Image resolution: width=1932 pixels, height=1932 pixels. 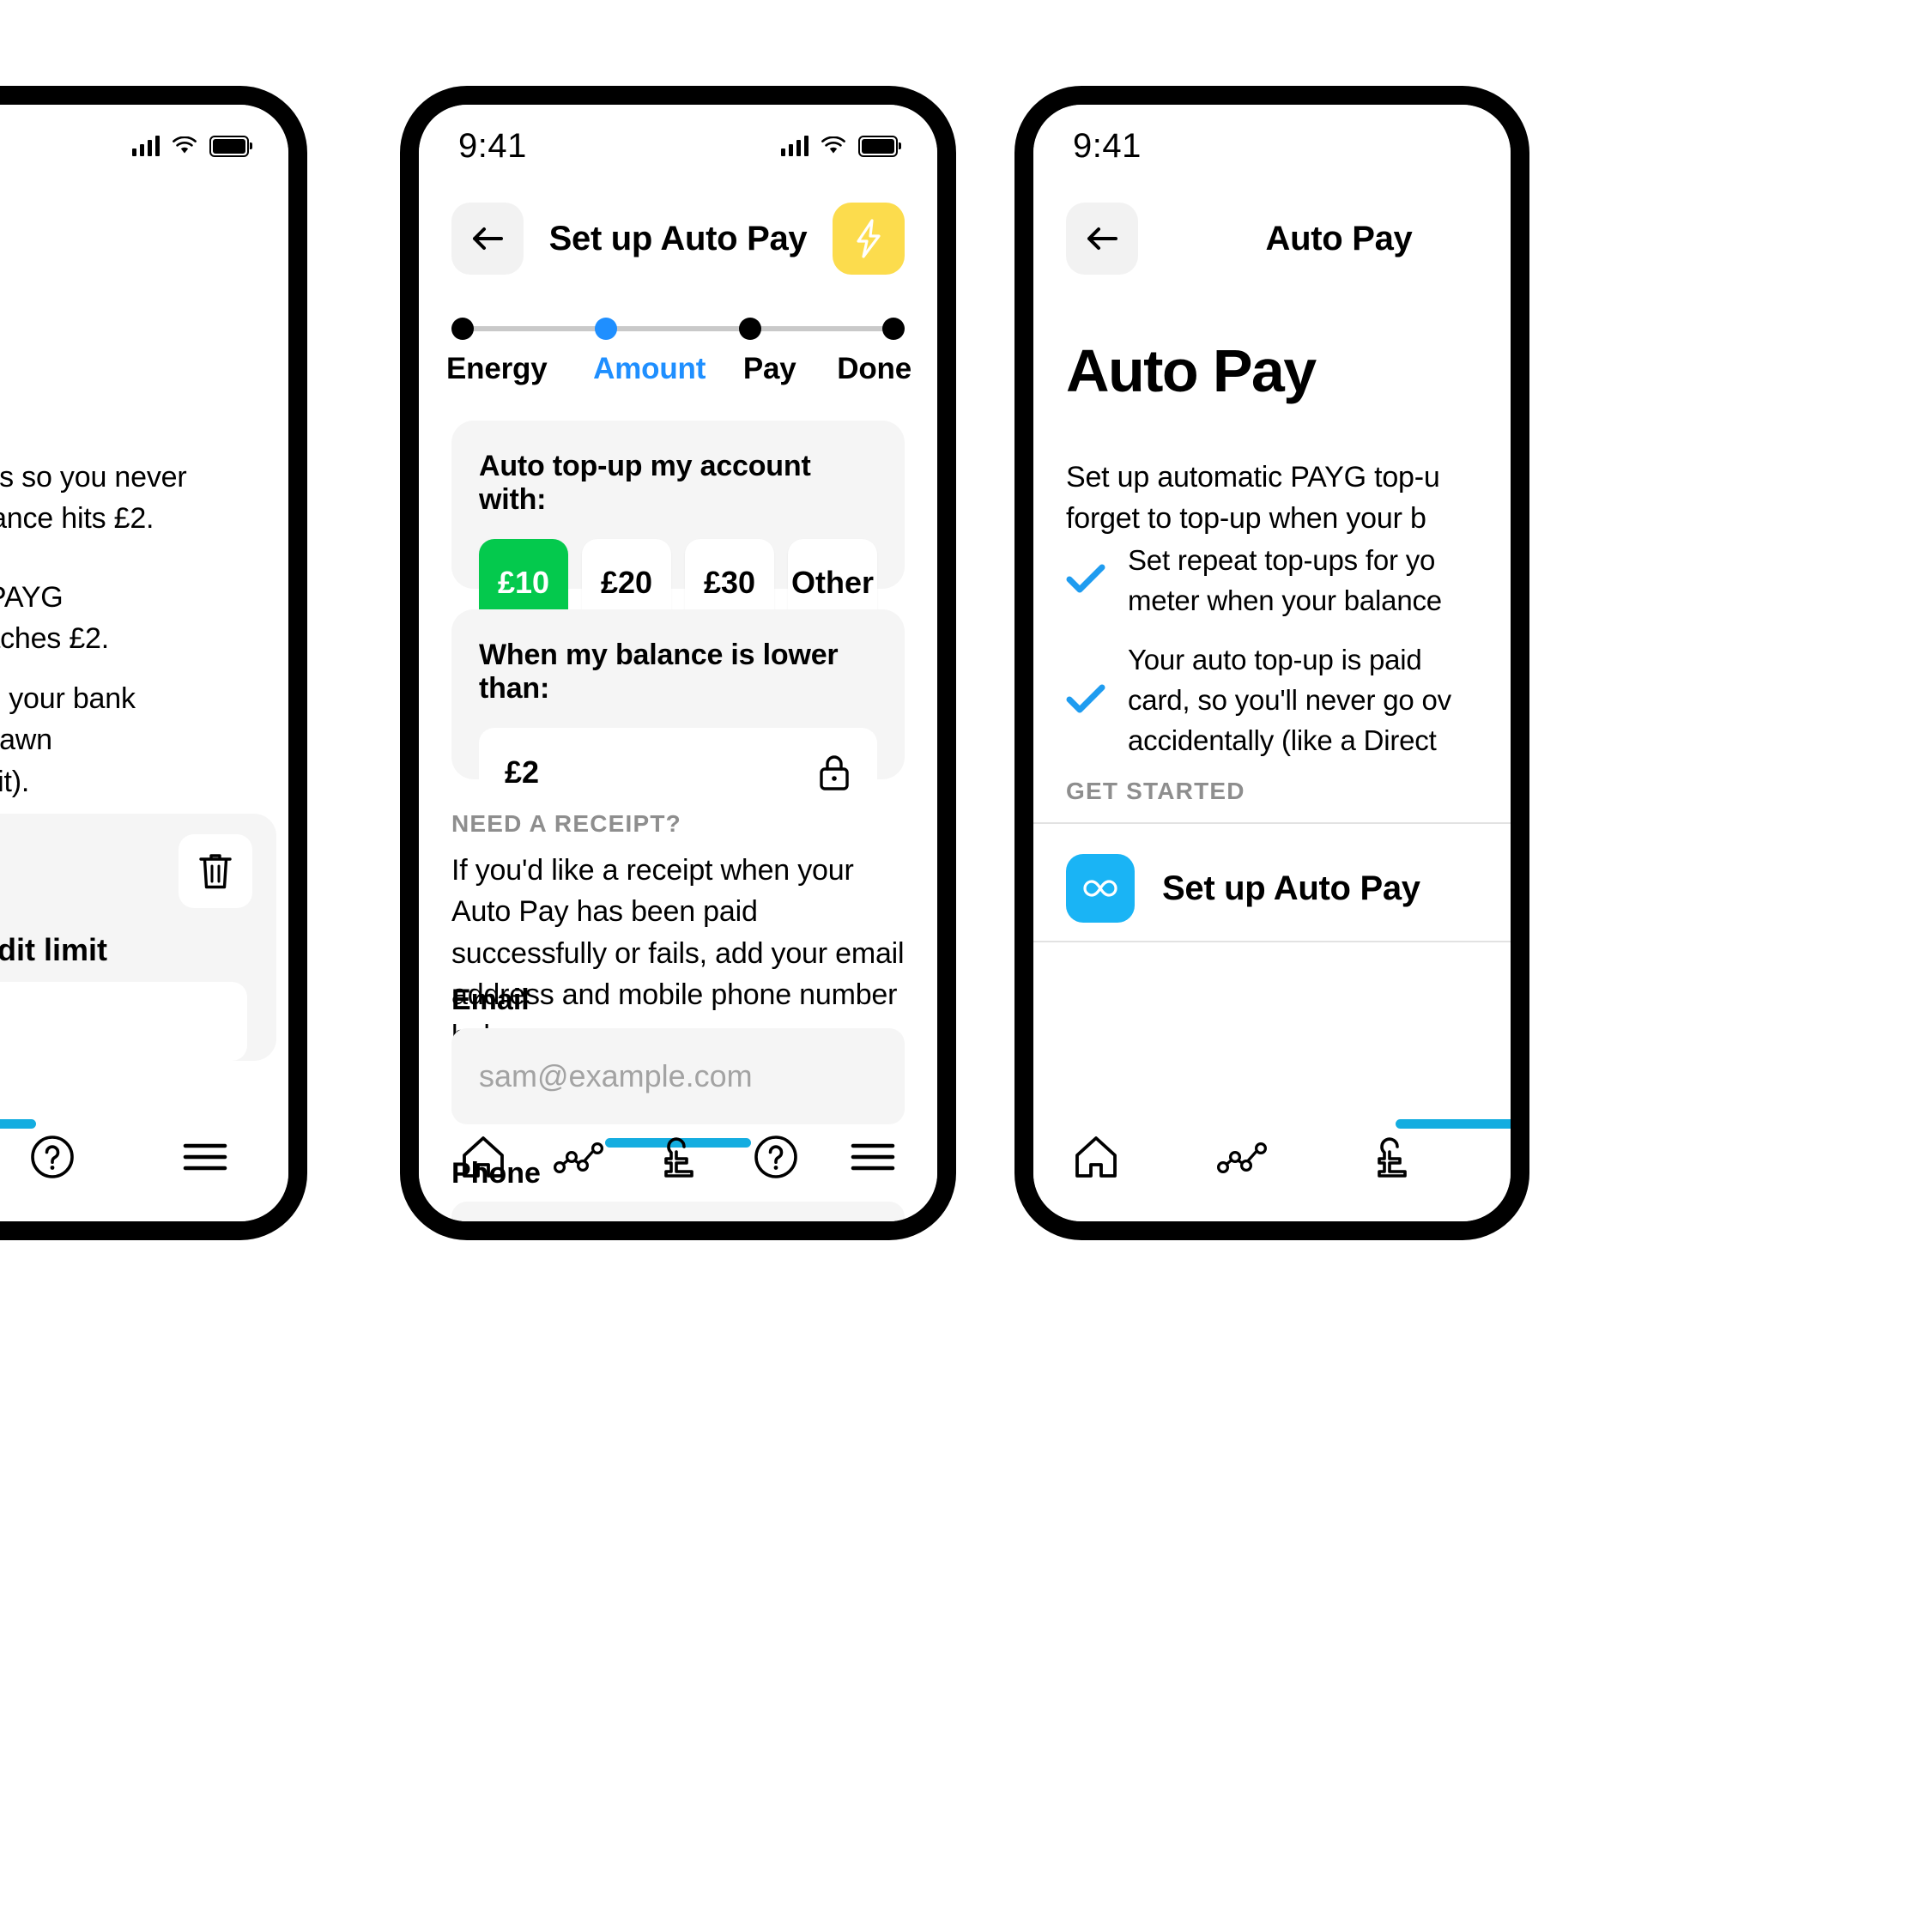 I want to click on divider-bottom, so click(x=1272, y=942).